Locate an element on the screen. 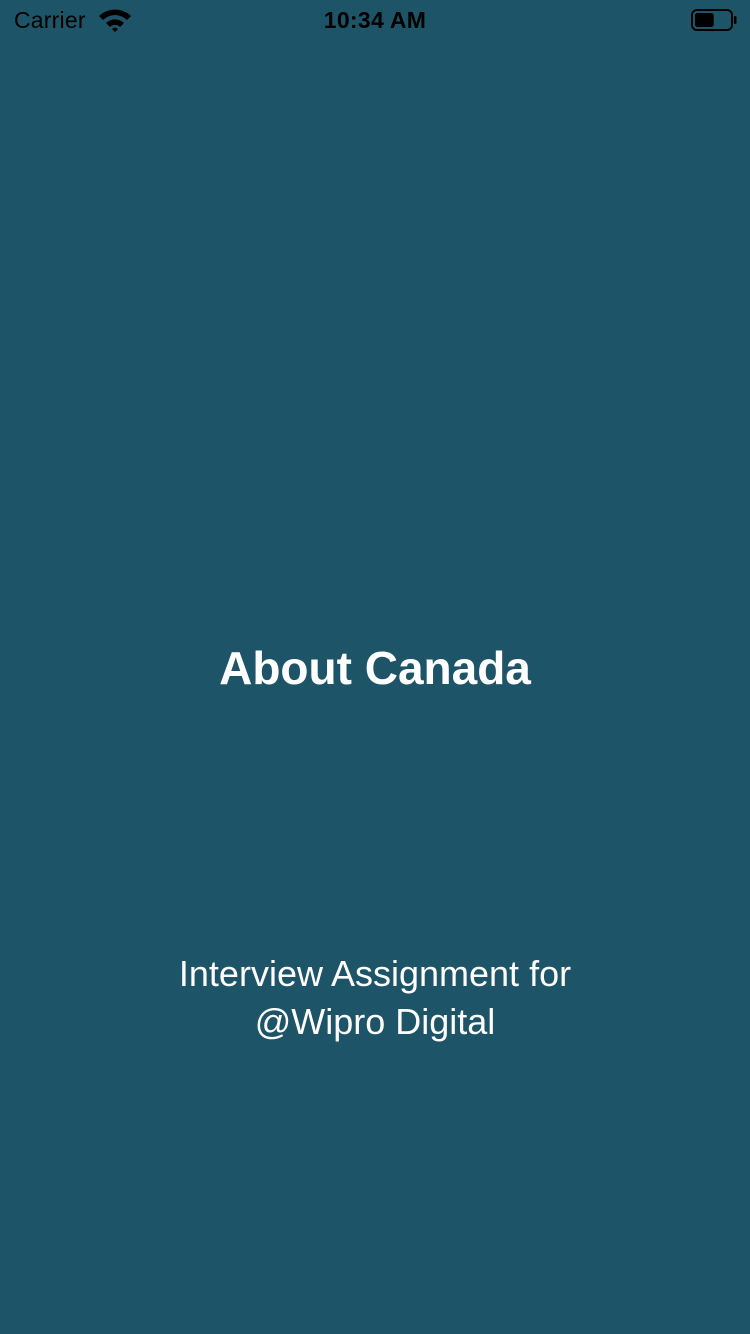 The image size is (750, 1334). splash-subtitle: Interview Assignment for @Wipro Digital is located at coordinates (375, 998).